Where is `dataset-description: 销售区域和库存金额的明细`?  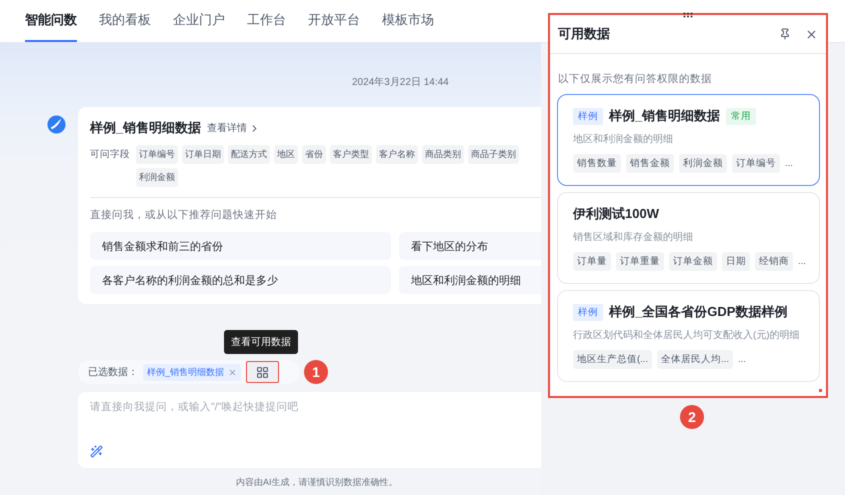
dataset-description: 销售区域和库存金额的明细 is located at coordinates (633, 237).